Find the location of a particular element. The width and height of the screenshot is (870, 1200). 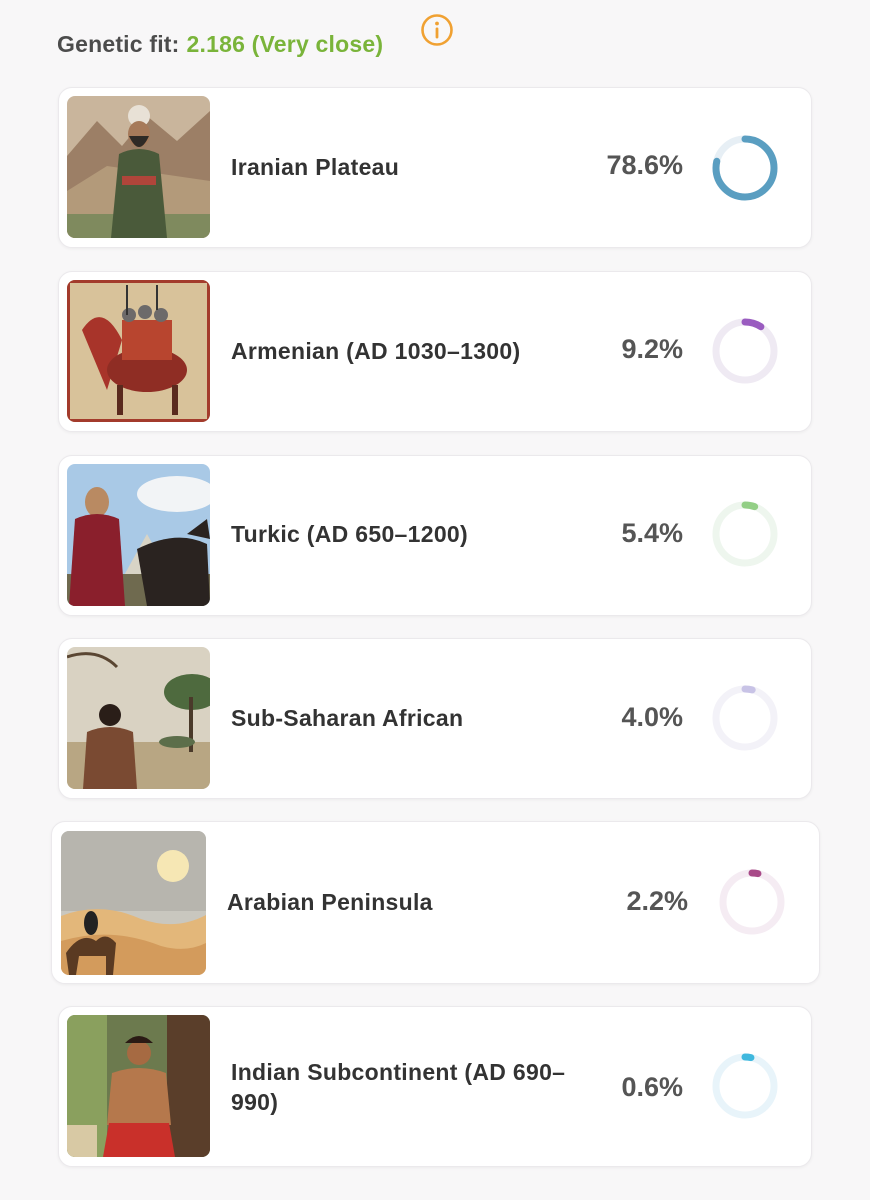

population-name: Arabian Peninsula is located at coordinates (330, 902).